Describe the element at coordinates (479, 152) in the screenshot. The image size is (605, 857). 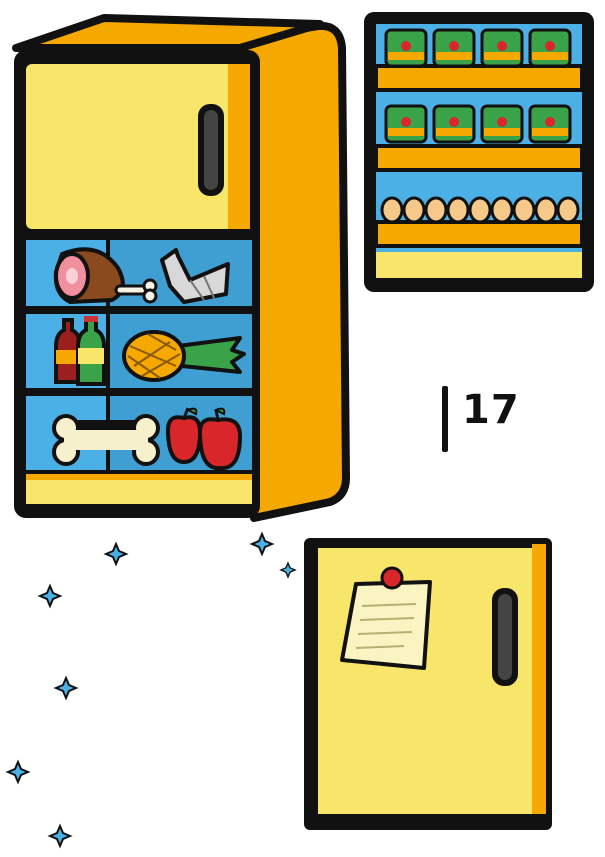
I see `door-shelf-piece` at that location.